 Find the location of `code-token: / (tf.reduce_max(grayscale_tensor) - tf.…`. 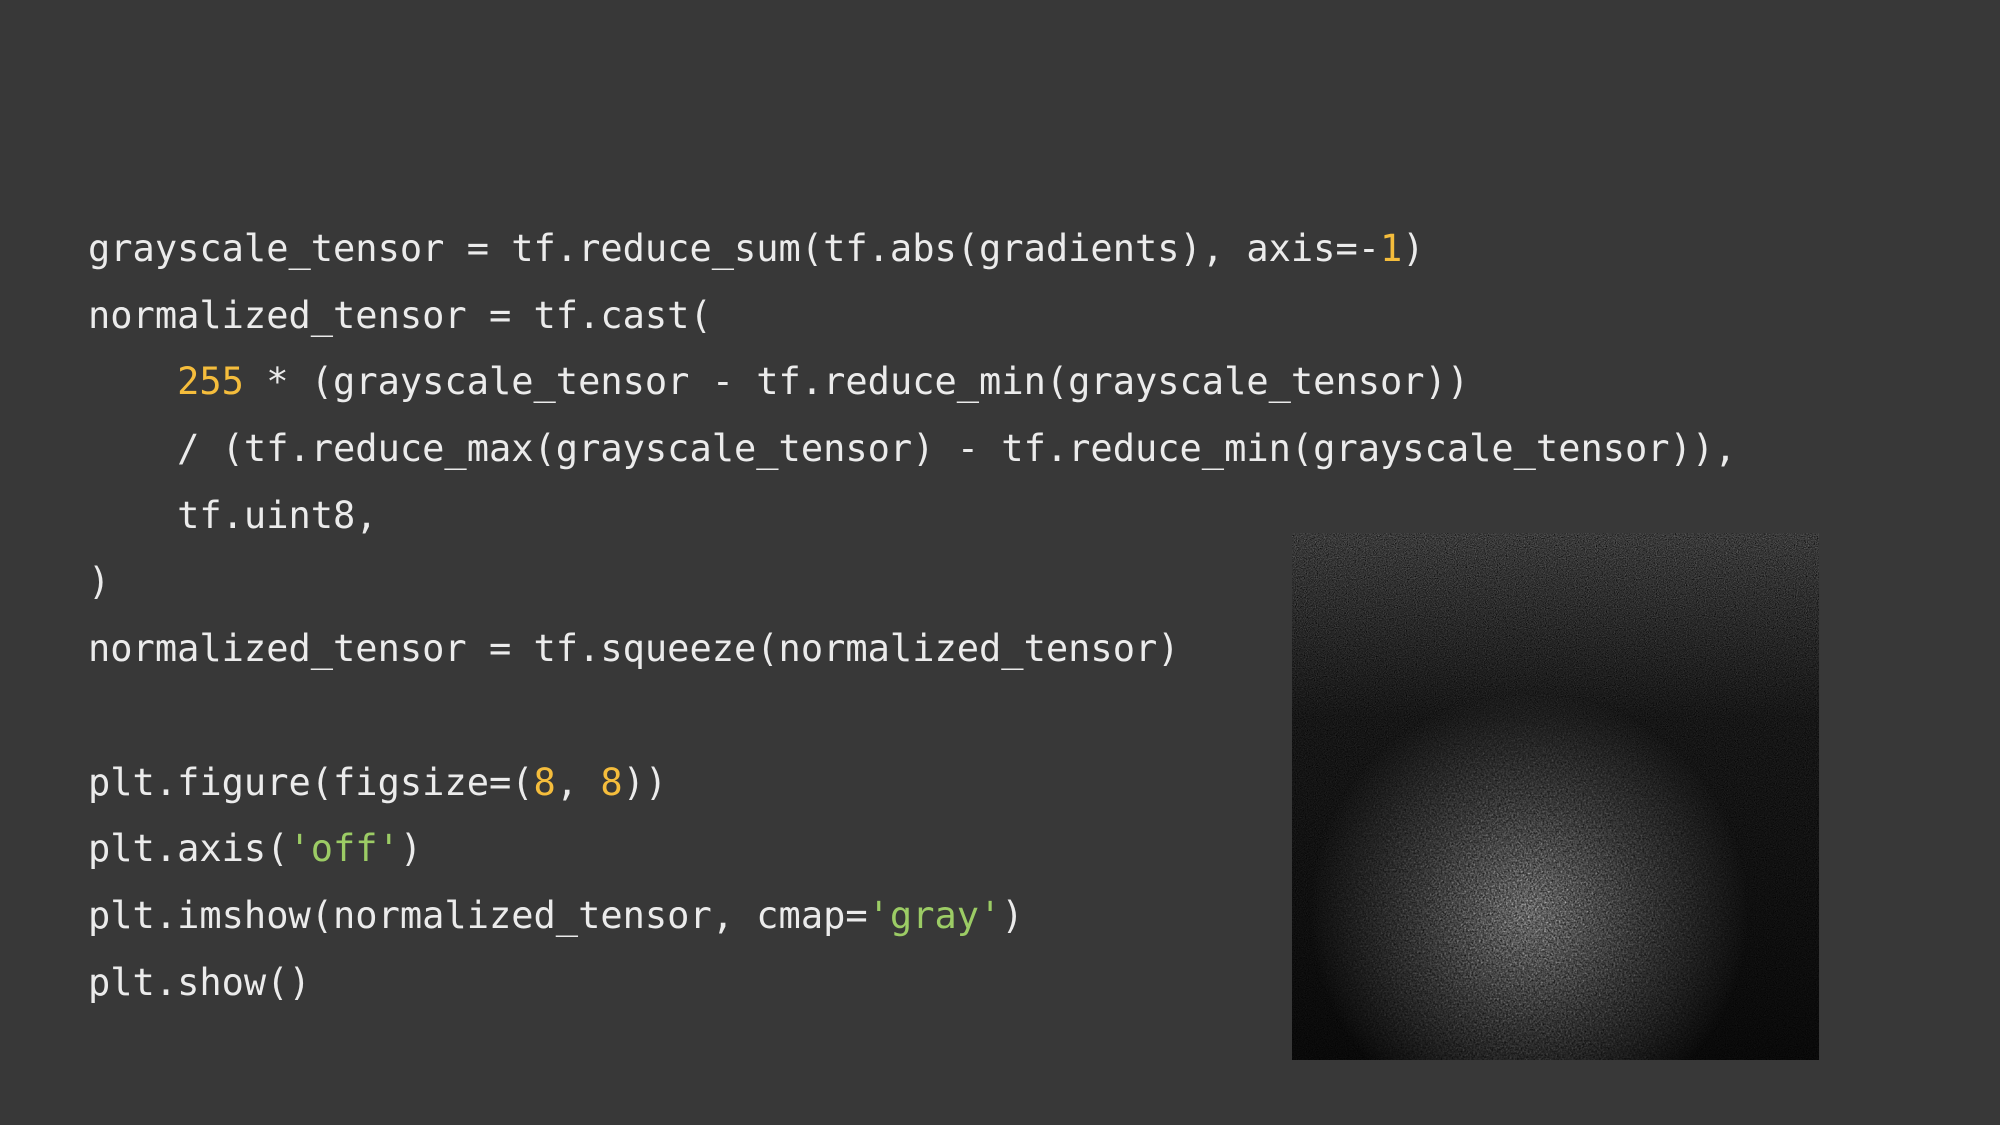

code-token: / (tf.reduce_max(grayscale_tensor) - tf.… is located at coordinates (912, 449).